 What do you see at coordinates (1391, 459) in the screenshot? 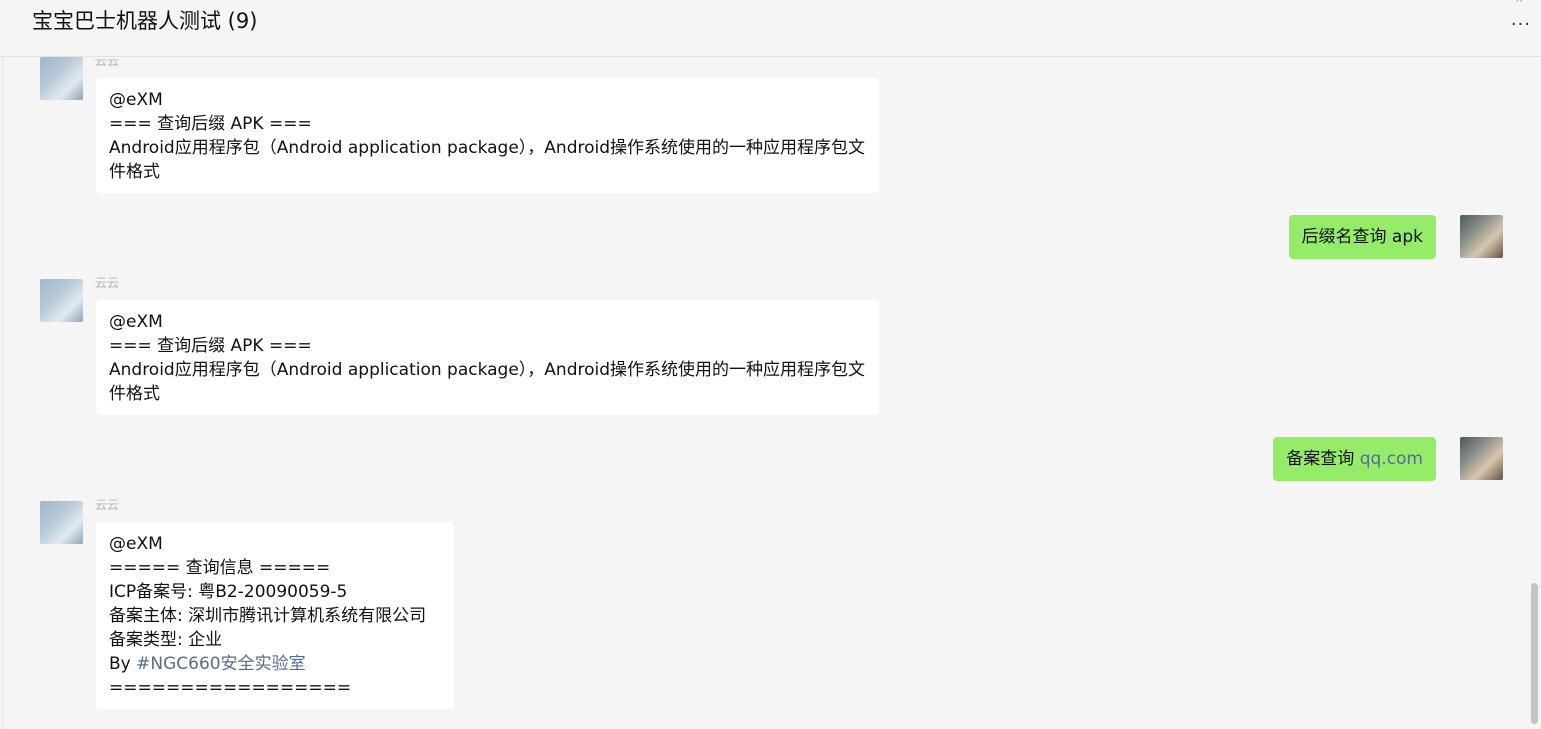
I see `message-link: qq.com` at bounding box center [1391, 459].